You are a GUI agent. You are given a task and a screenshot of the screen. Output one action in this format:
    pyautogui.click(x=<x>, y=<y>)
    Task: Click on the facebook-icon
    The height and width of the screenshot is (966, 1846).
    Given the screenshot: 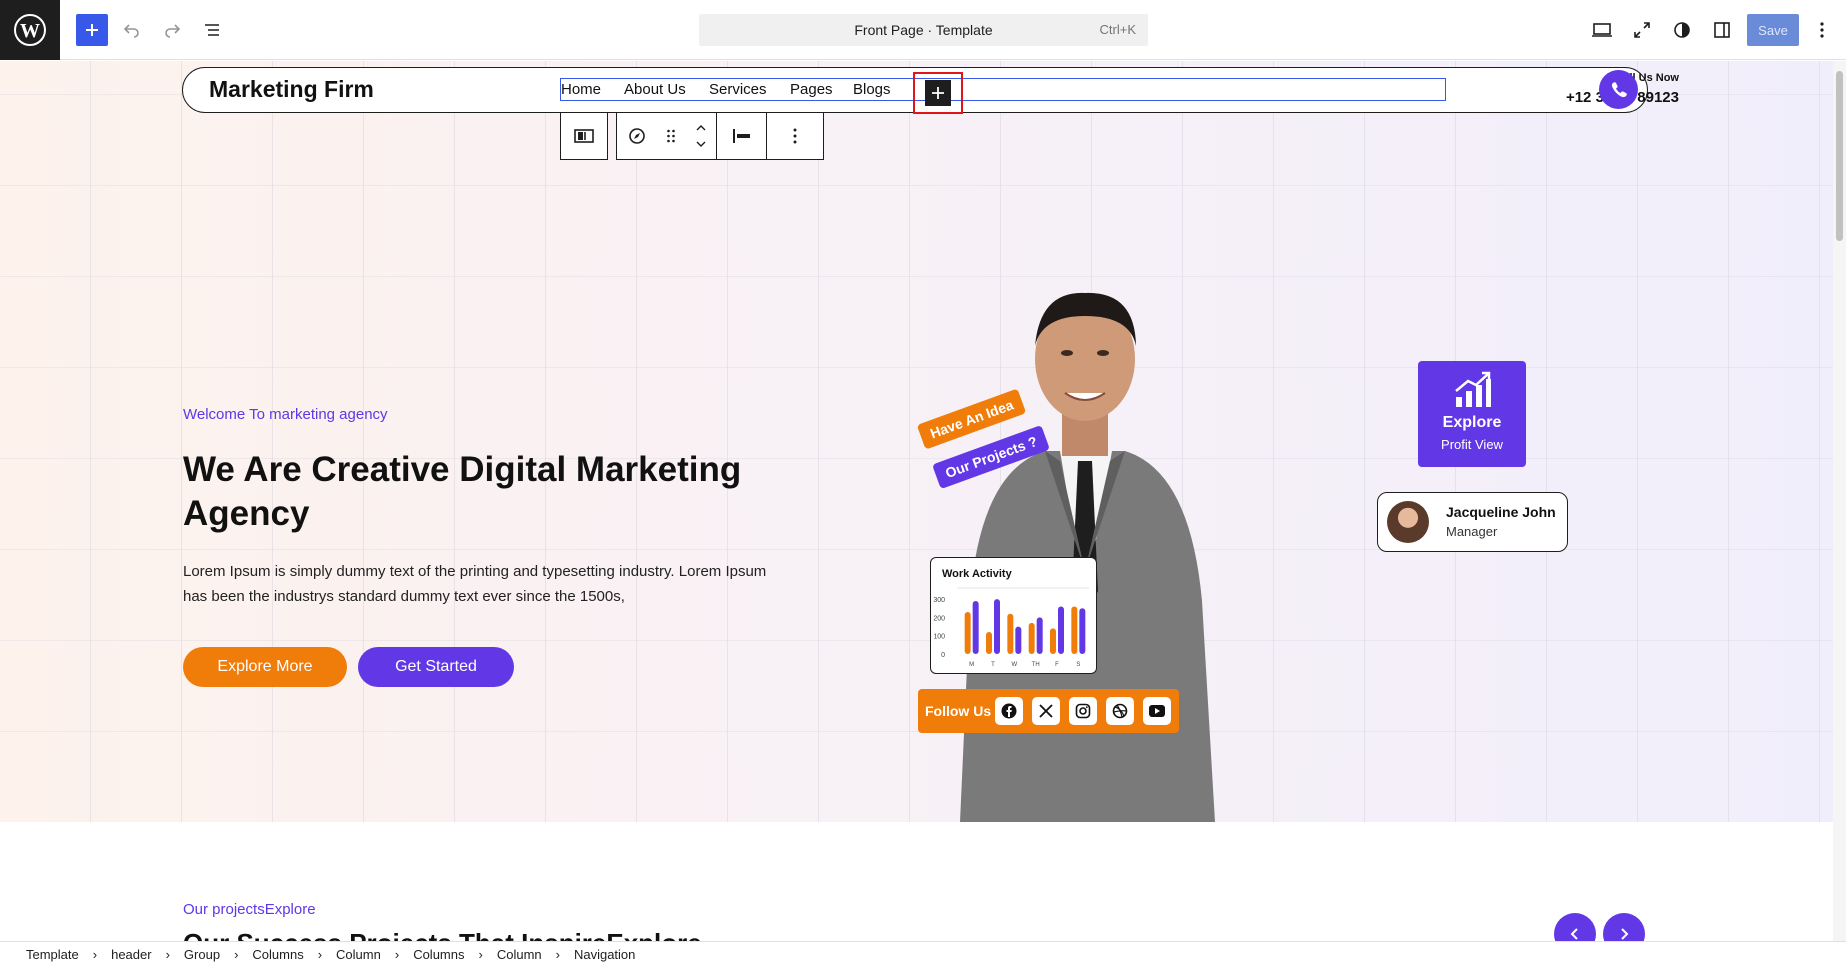 What is the action you would take?
    pyautogui.click(x=1009, y=711)
    